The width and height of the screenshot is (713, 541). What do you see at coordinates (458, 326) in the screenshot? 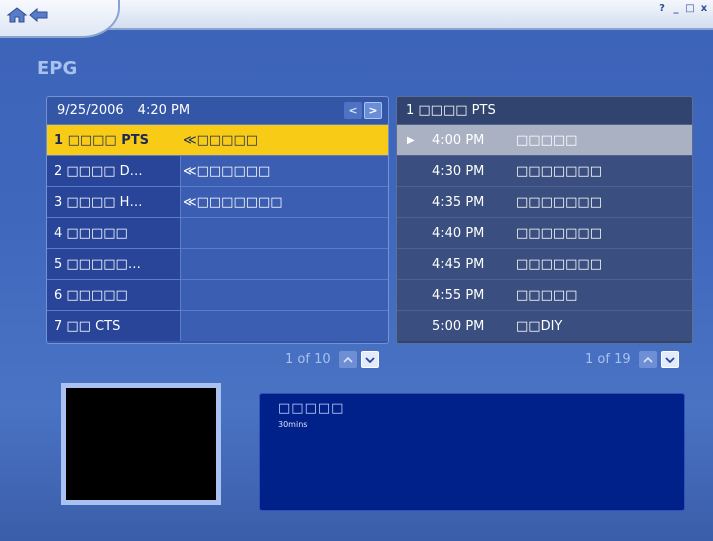
I see `schedule-time: 5:00 PM` at bounding box center [458, 326].